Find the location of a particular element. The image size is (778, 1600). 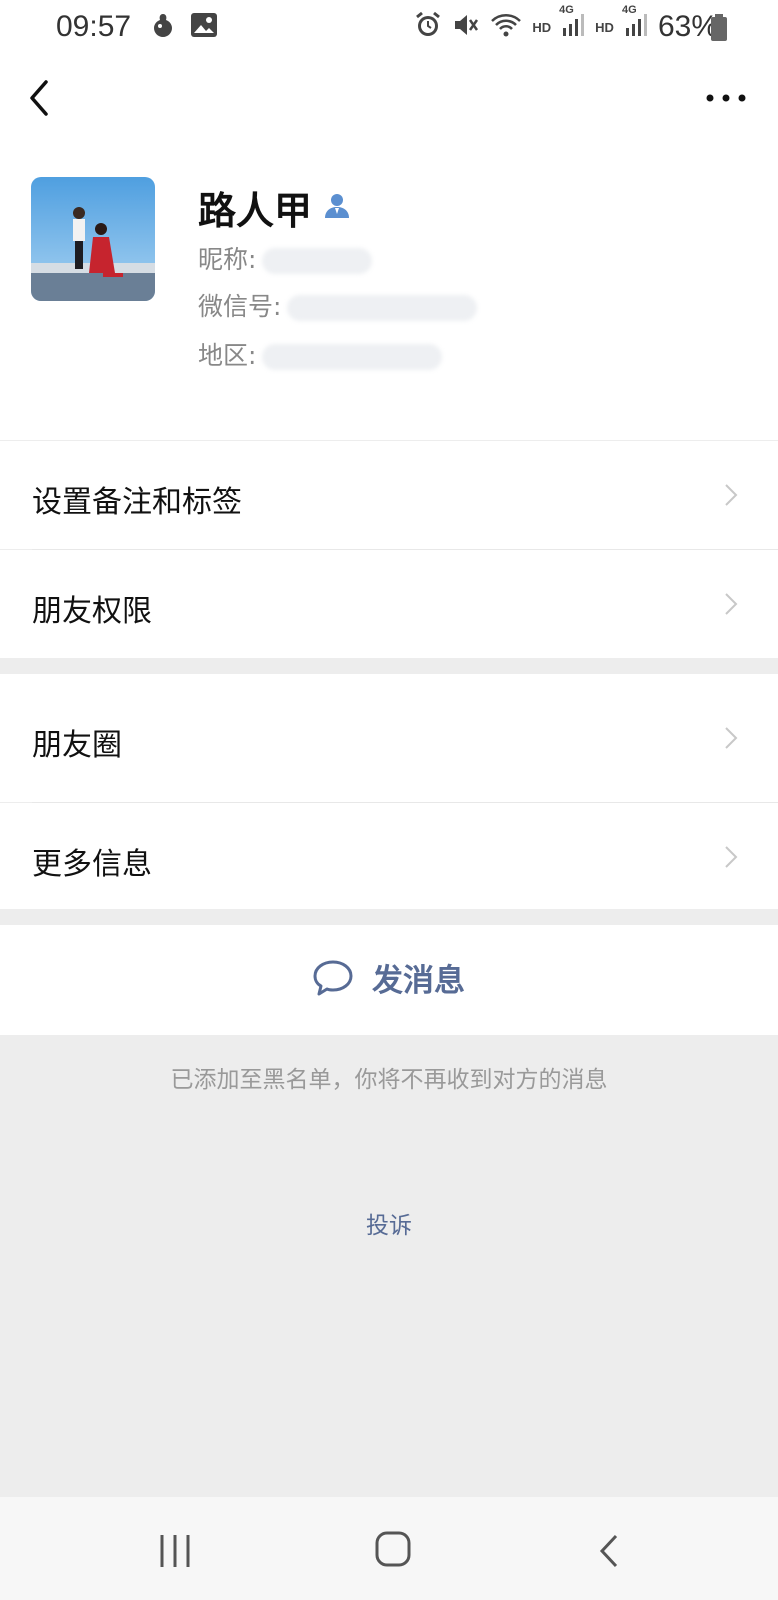

send-message-content: 发消息 is located at coordinates (388, 977).